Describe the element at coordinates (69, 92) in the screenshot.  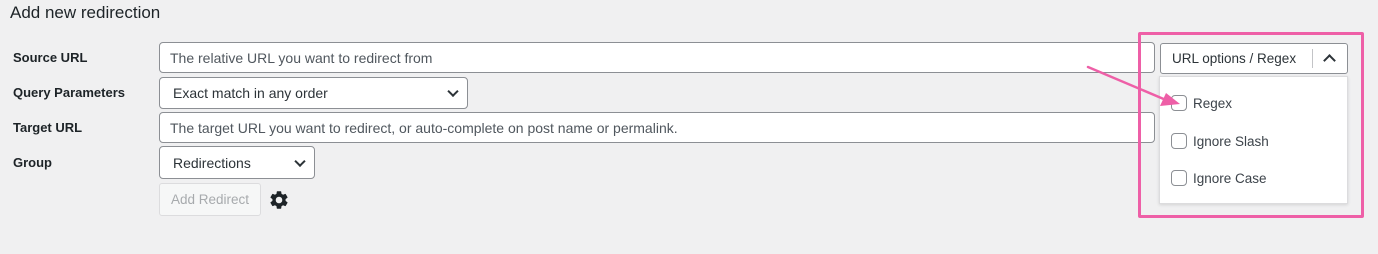
I see `query-parameters-label: Query Parameters` at that location.